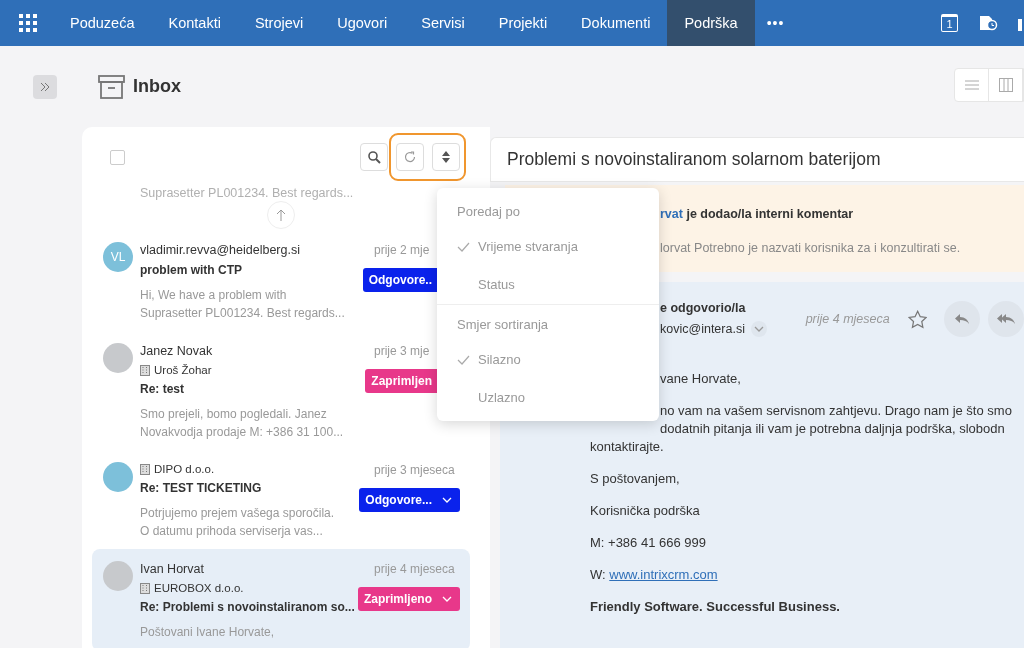 The width and height of the screenshot is (1024, 648). Describe the element at coordinates (616, 23) in the screenshot. I see `nav-tab: Dokumenti` at that location.